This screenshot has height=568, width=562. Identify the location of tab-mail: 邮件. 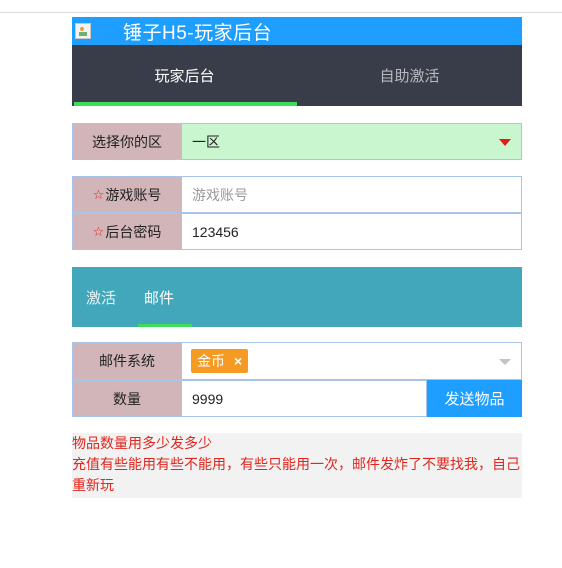
(164, 297).